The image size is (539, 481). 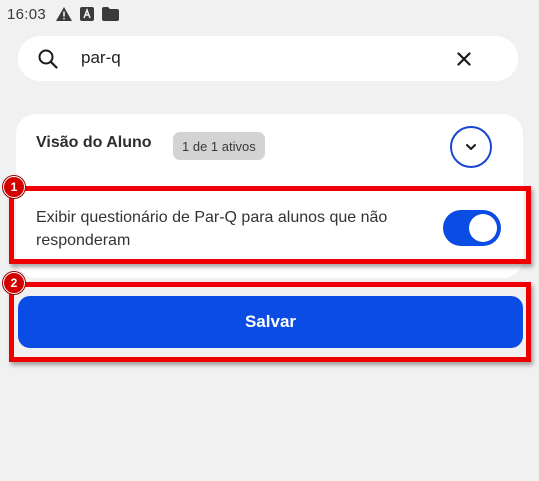 I want to click on app-a-icon, so click(x=87, y=14).